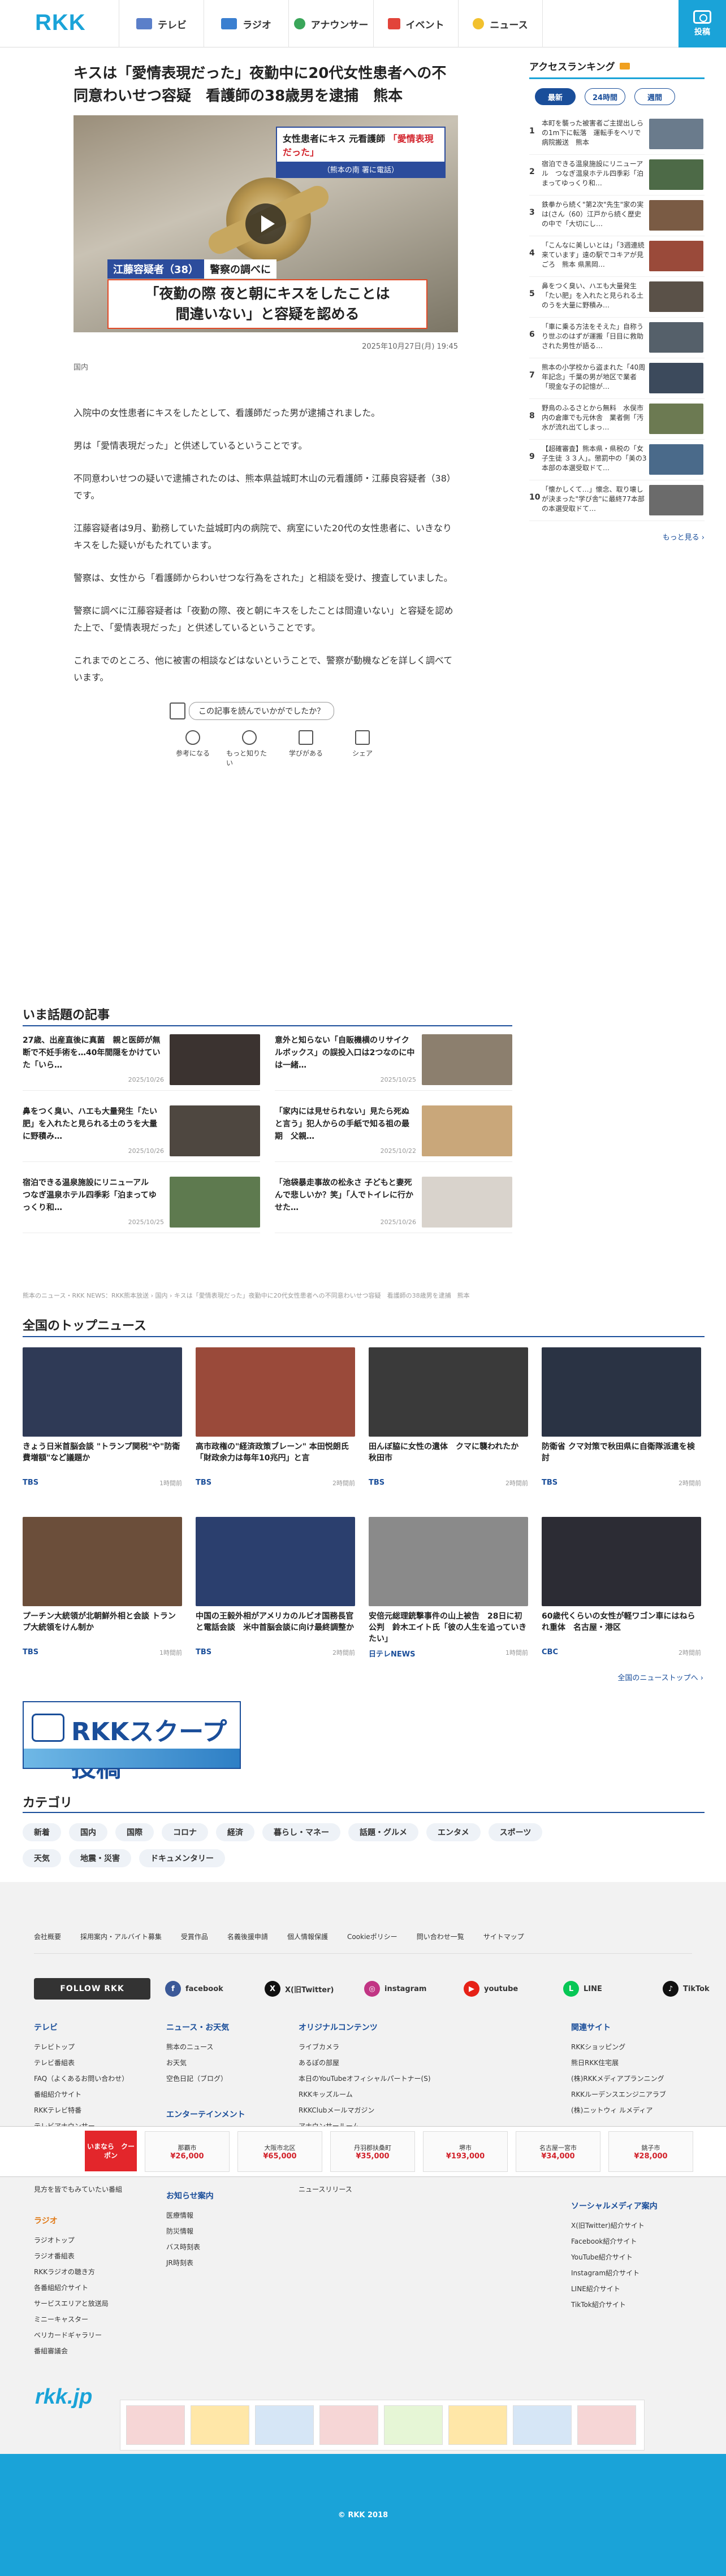 The image size is (726, 2576). Describe the element at coordinates (103, 1593) in the screenshot. I see `news-card: プーチン大統領が北朝鮮外相と会談 トランプ大統領をけん制か TBS 1時間前` at that location.